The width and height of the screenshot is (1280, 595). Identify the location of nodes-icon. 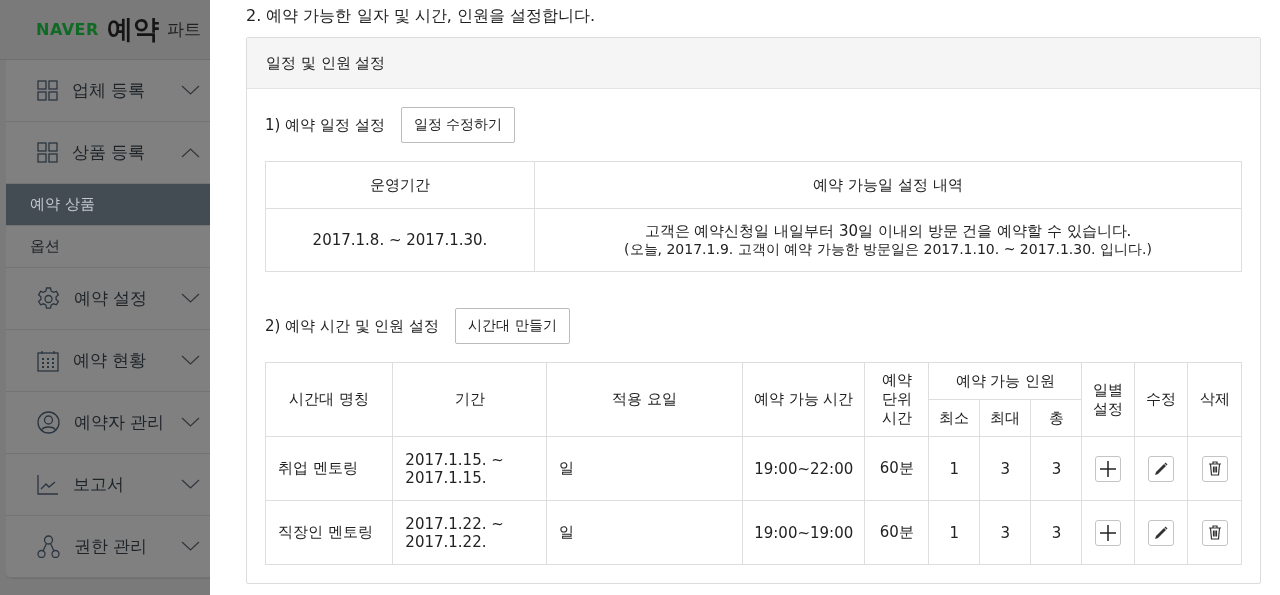
(48, 546).